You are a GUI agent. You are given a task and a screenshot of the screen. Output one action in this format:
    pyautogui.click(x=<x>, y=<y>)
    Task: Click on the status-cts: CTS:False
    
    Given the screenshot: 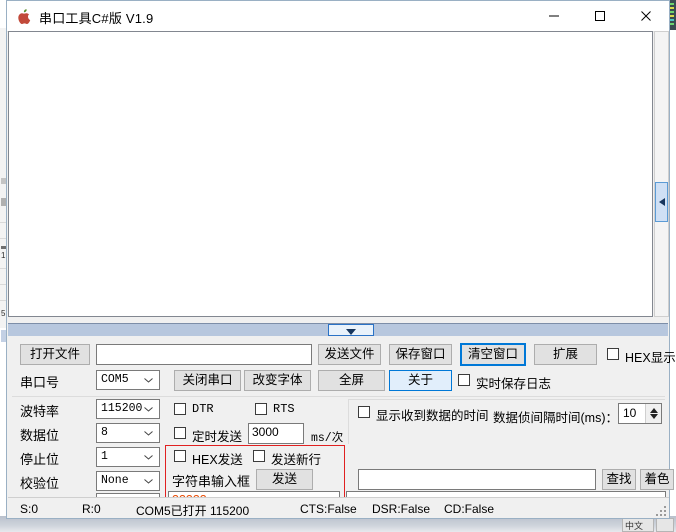 What is the action you would take?
    pyautogui.click(x=328, y=509)
    